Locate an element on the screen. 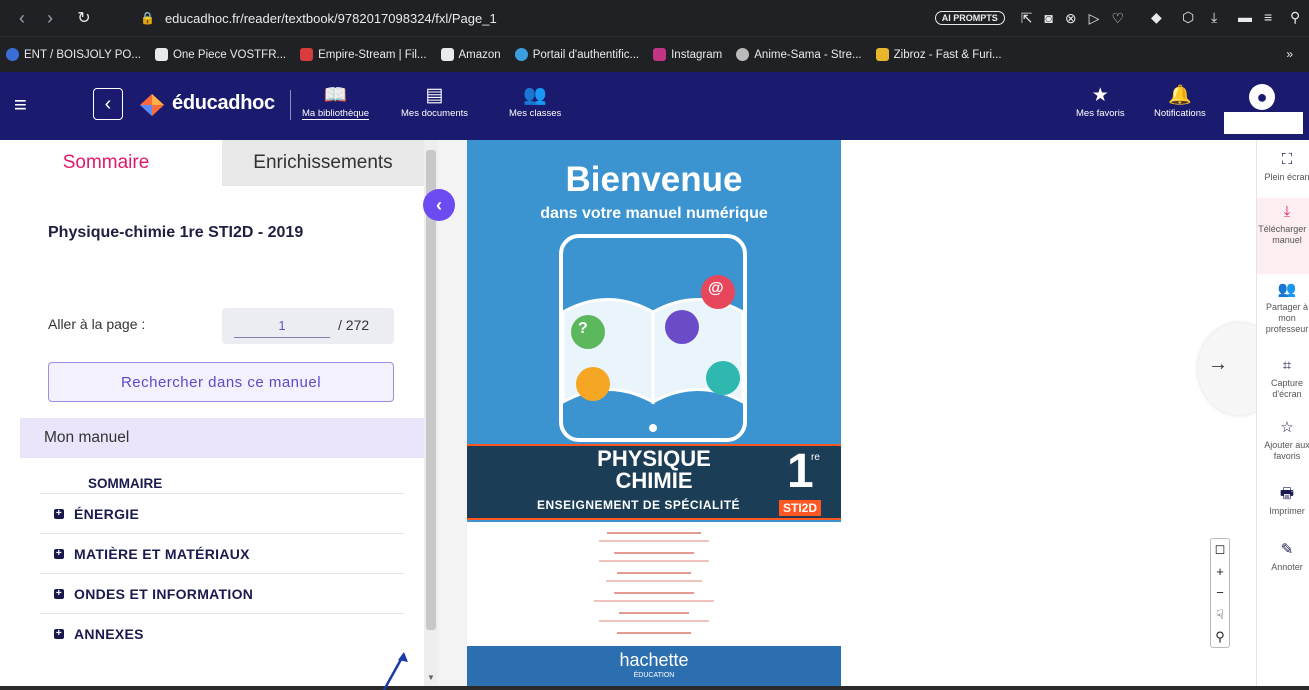  nav-documents: ▤ Mes documents is located at coordinates (434, 101).